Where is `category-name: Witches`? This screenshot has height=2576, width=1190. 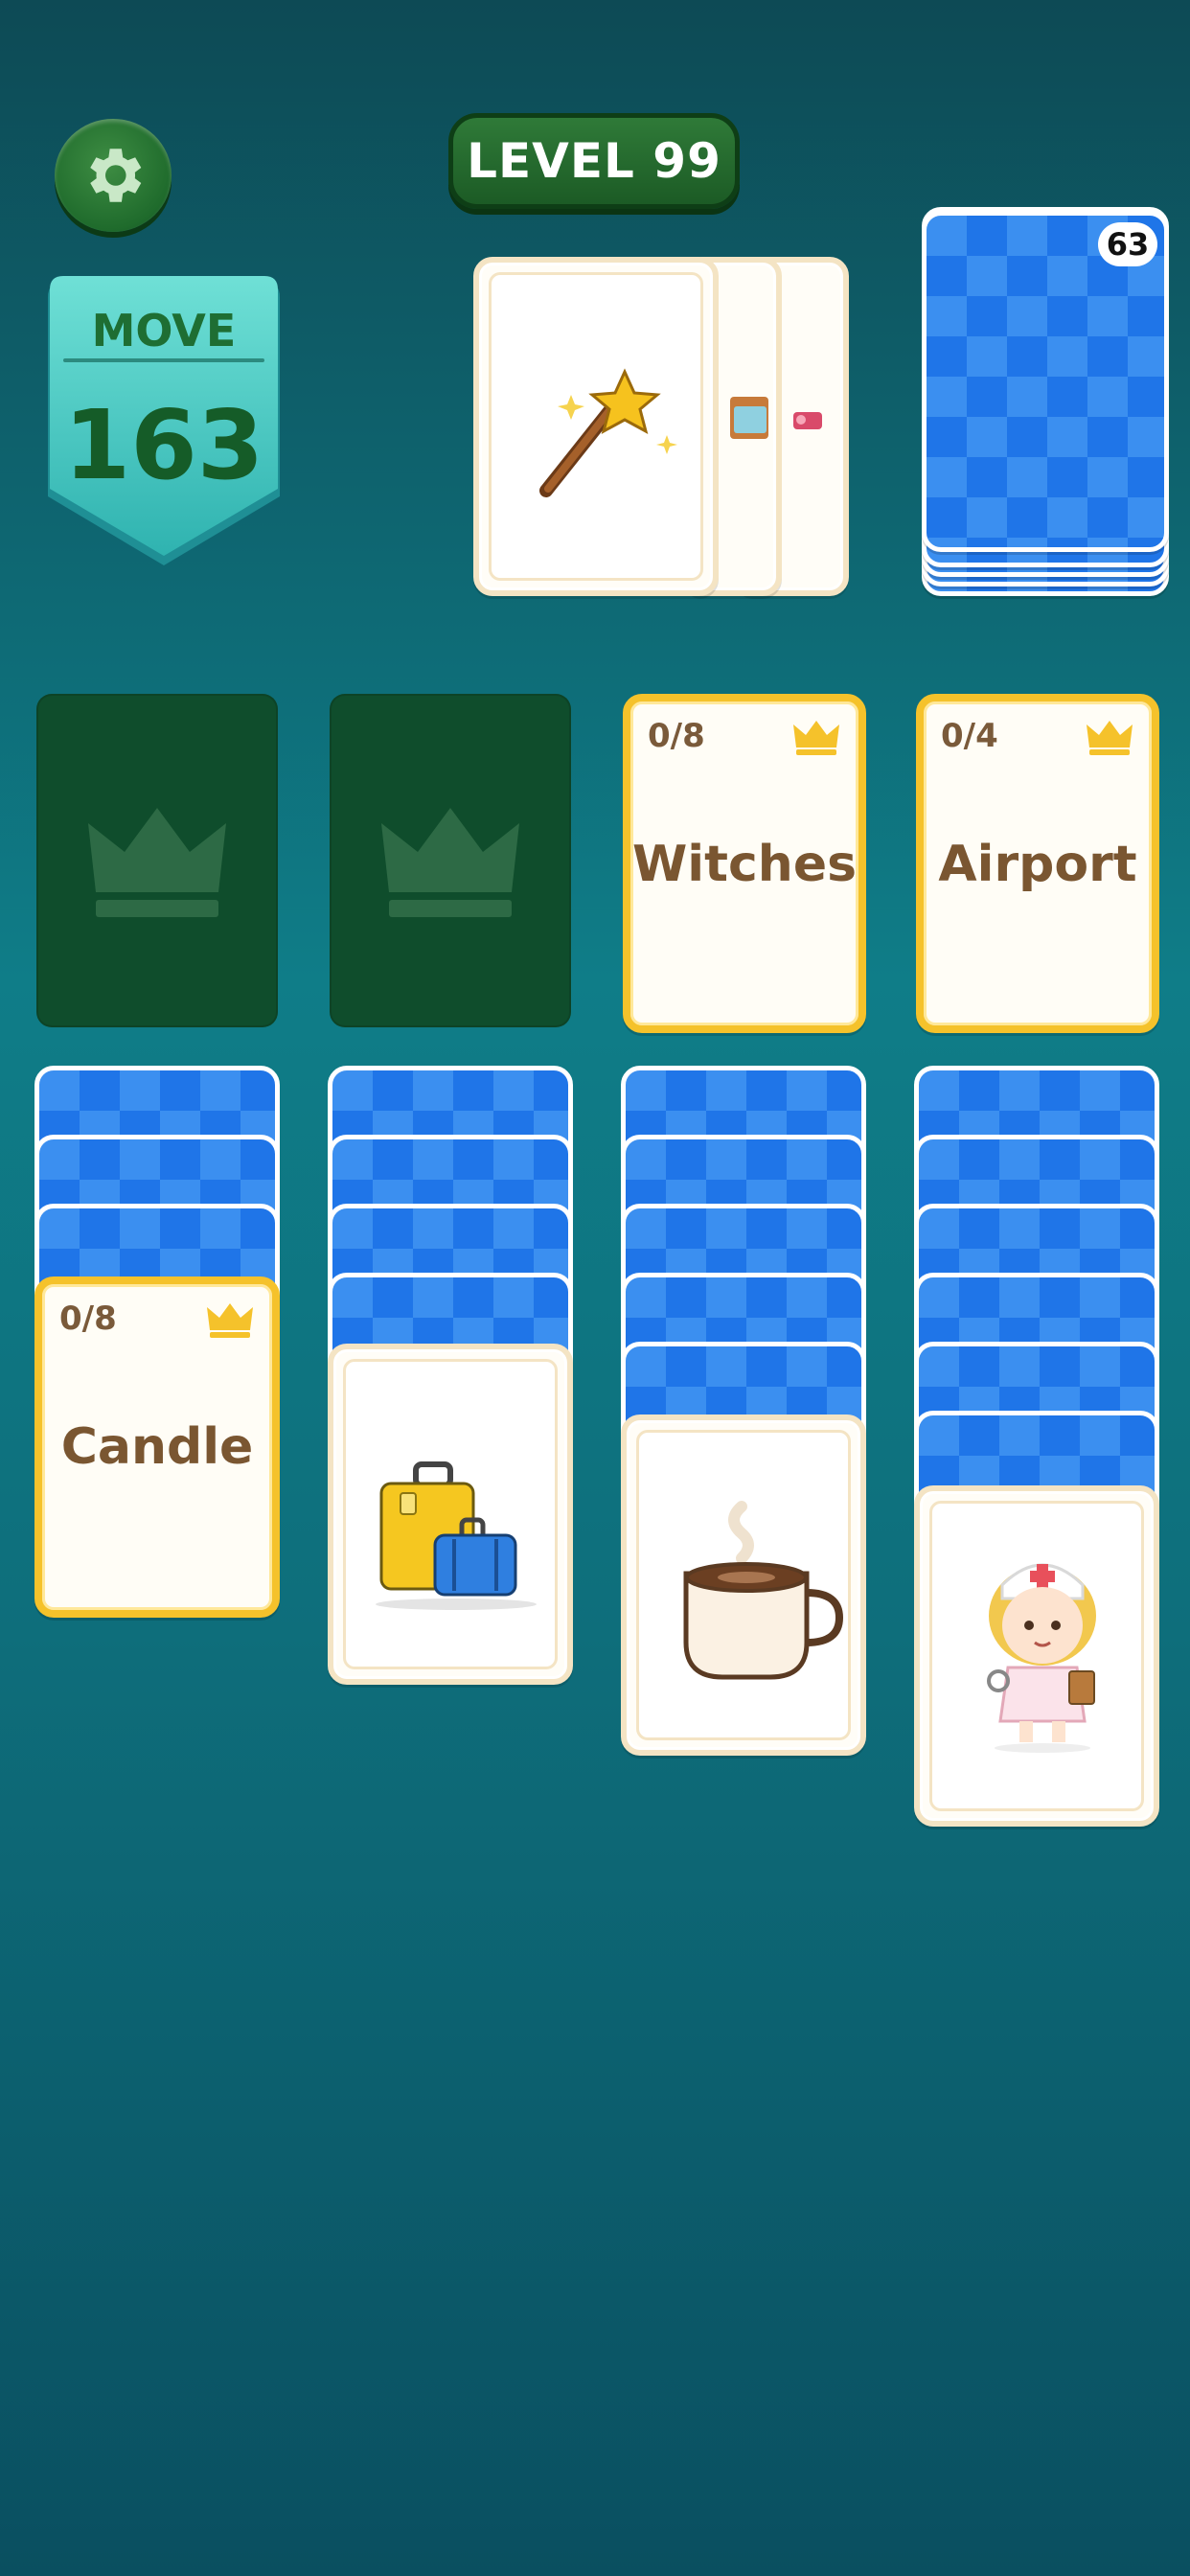
category-name: Witches is located at coordinates (745, 864).